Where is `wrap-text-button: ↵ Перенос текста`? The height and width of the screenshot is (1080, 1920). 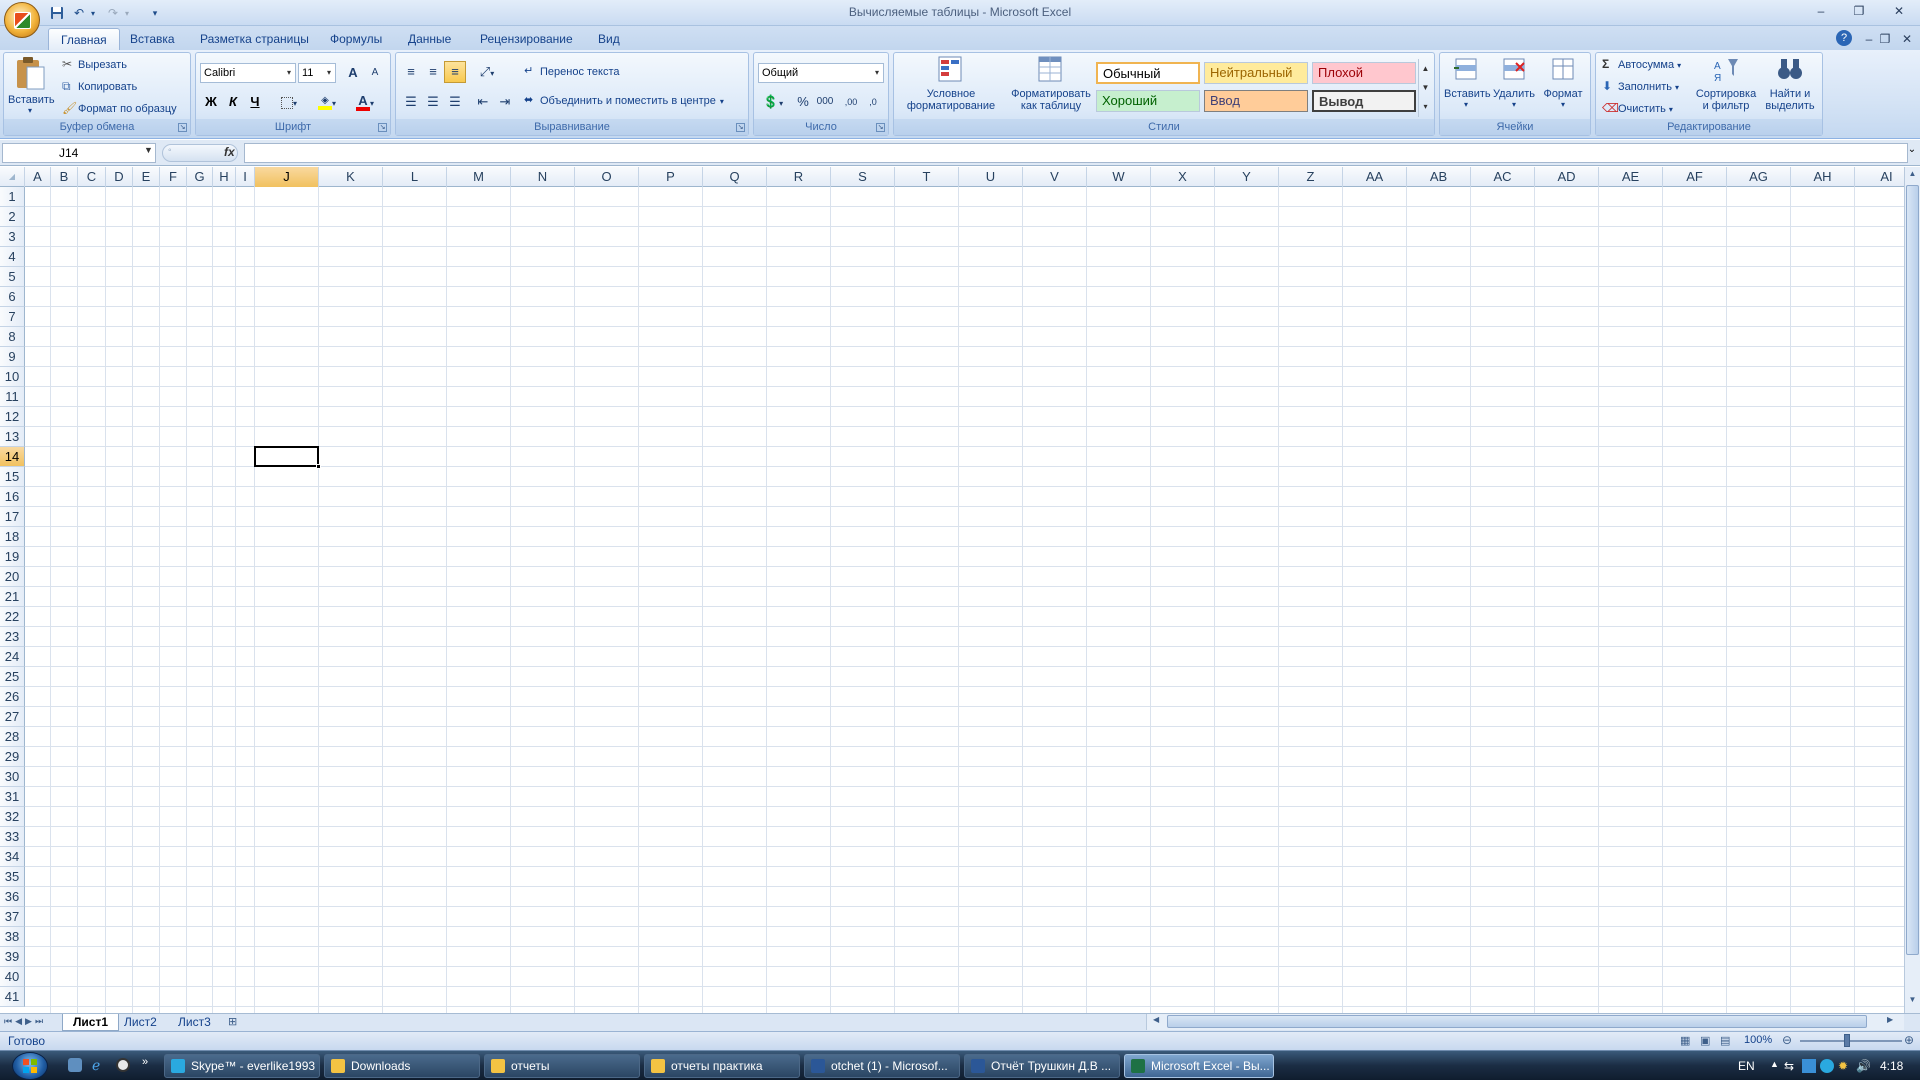
wrap-text-button: ↵ Перенос текста is located at coordinates (572, 72).